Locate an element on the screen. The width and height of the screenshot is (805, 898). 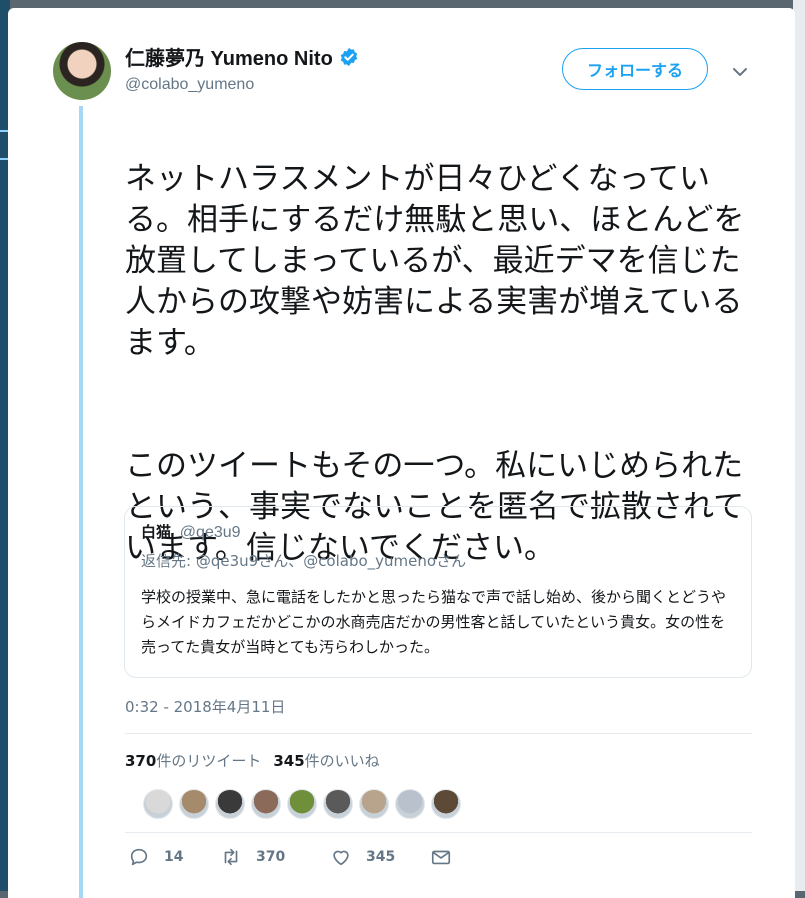
tweet-timestamp: 0:32 - 2018年4月11日 is located at coordinates (205, 706).